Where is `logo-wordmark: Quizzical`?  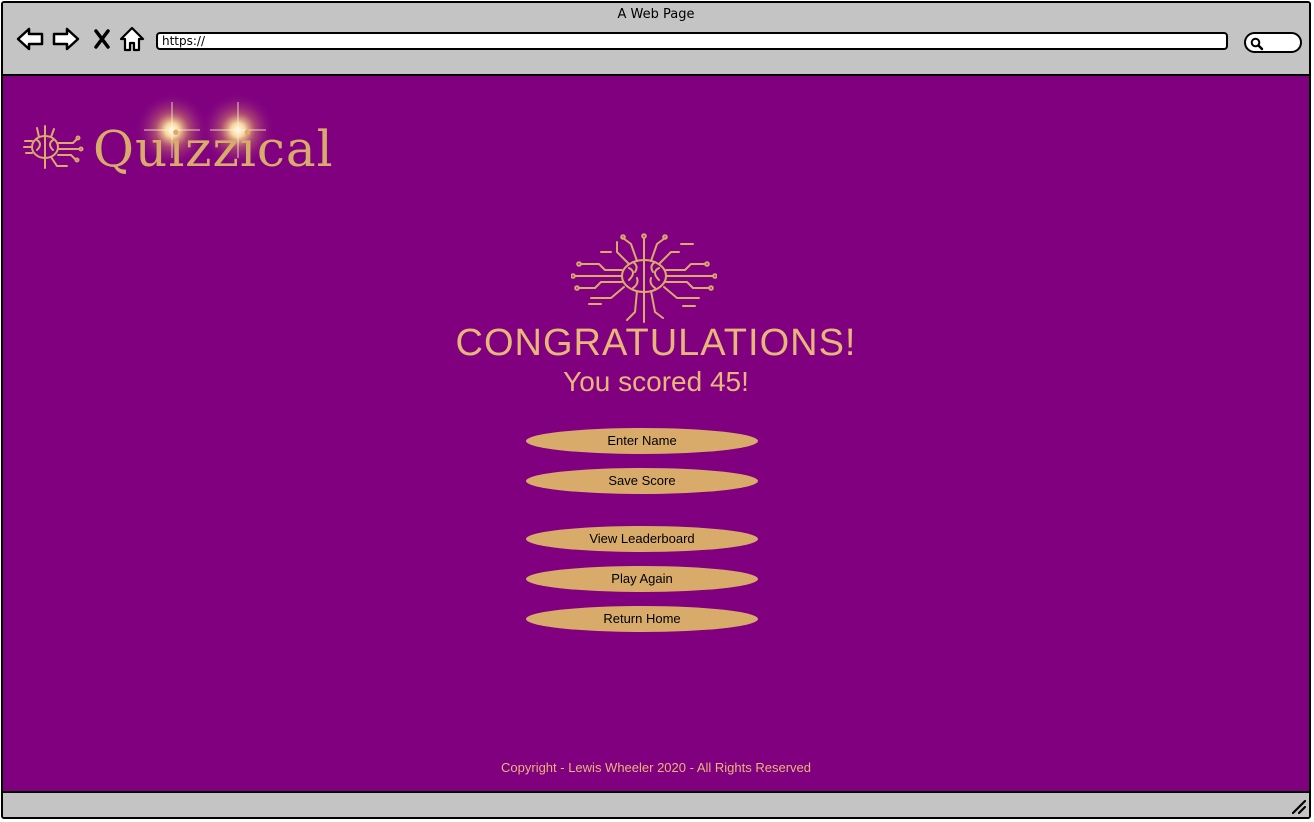 logo-wordmark: Quizzical is located at coordinates (213, 149).